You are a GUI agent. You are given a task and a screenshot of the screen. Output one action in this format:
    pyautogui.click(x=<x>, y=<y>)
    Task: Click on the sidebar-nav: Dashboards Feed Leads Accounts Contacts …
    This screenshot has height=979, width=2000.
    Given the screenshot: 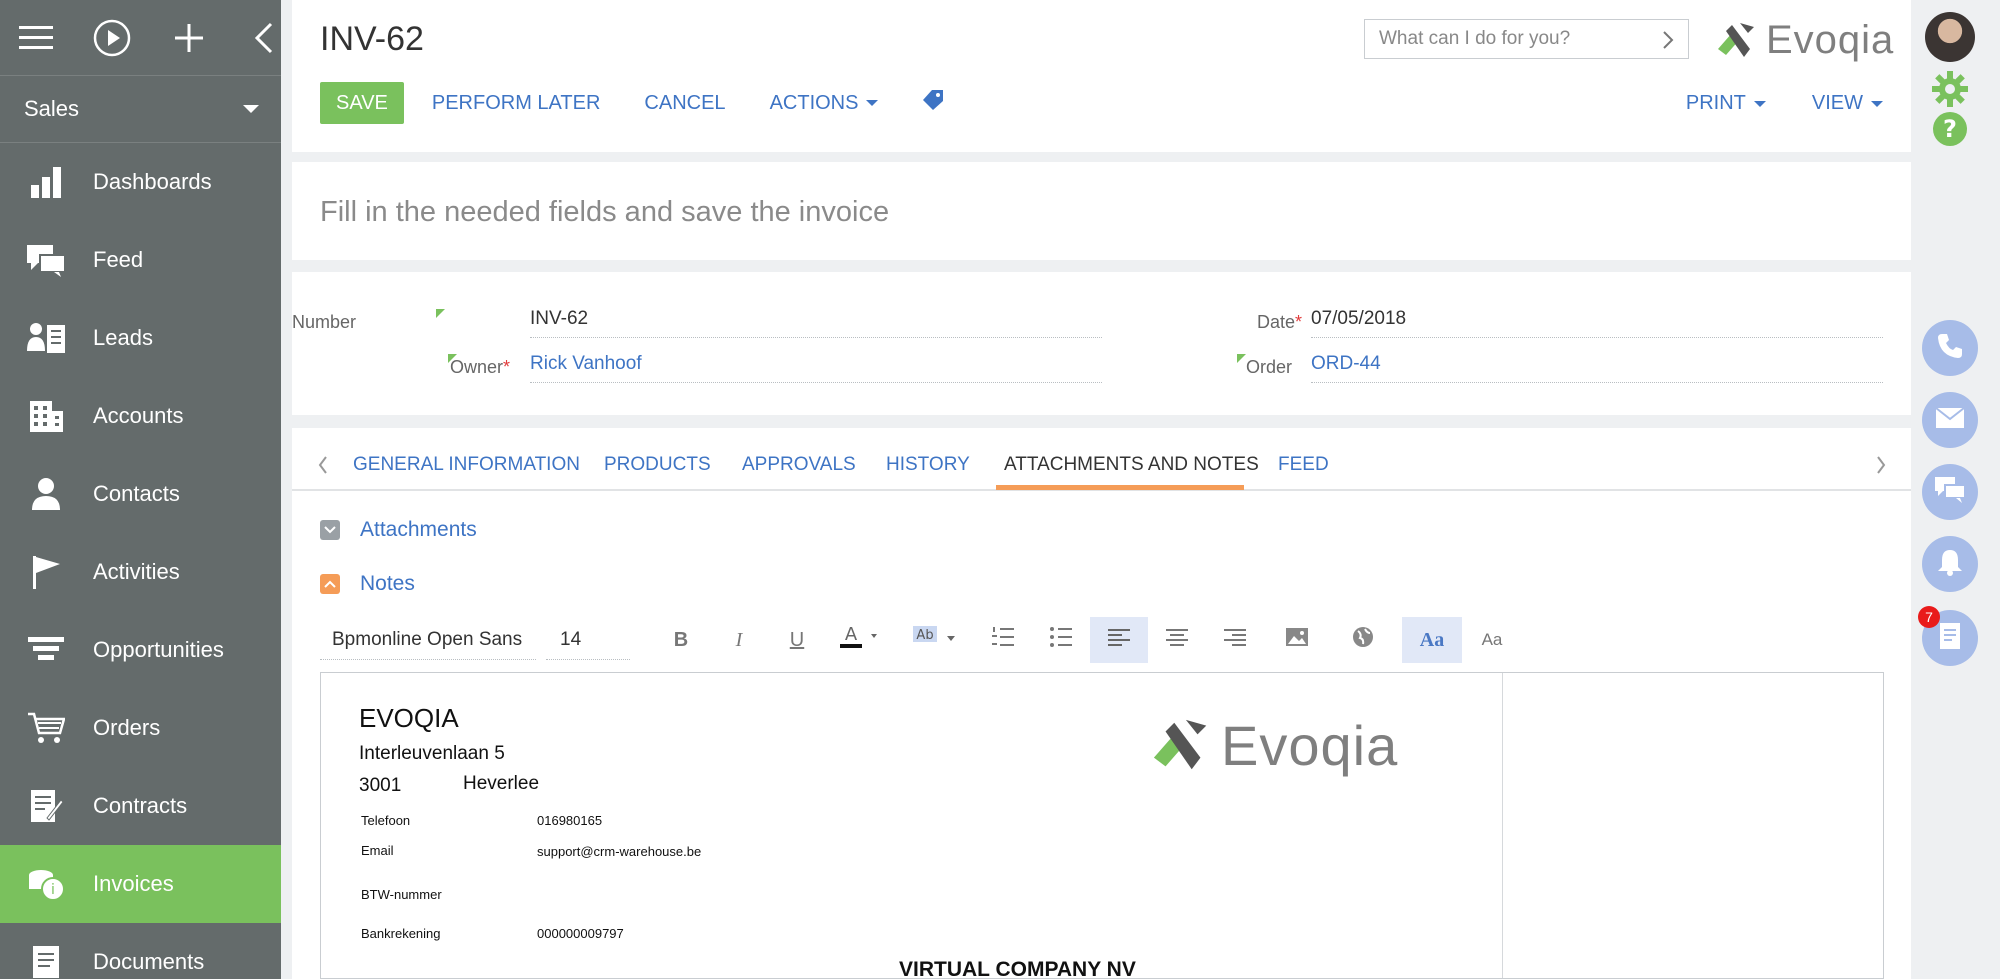 What is the action you would take?
    pyautogui.click(x=140, y=561)
    